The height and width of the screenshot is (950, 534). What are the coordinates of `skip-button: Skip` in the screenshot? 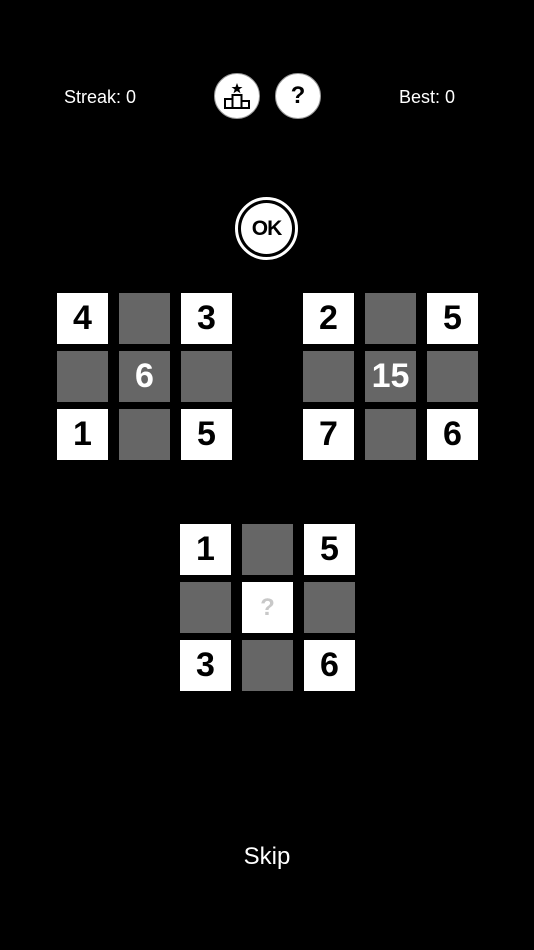 It's located at (267, 857).